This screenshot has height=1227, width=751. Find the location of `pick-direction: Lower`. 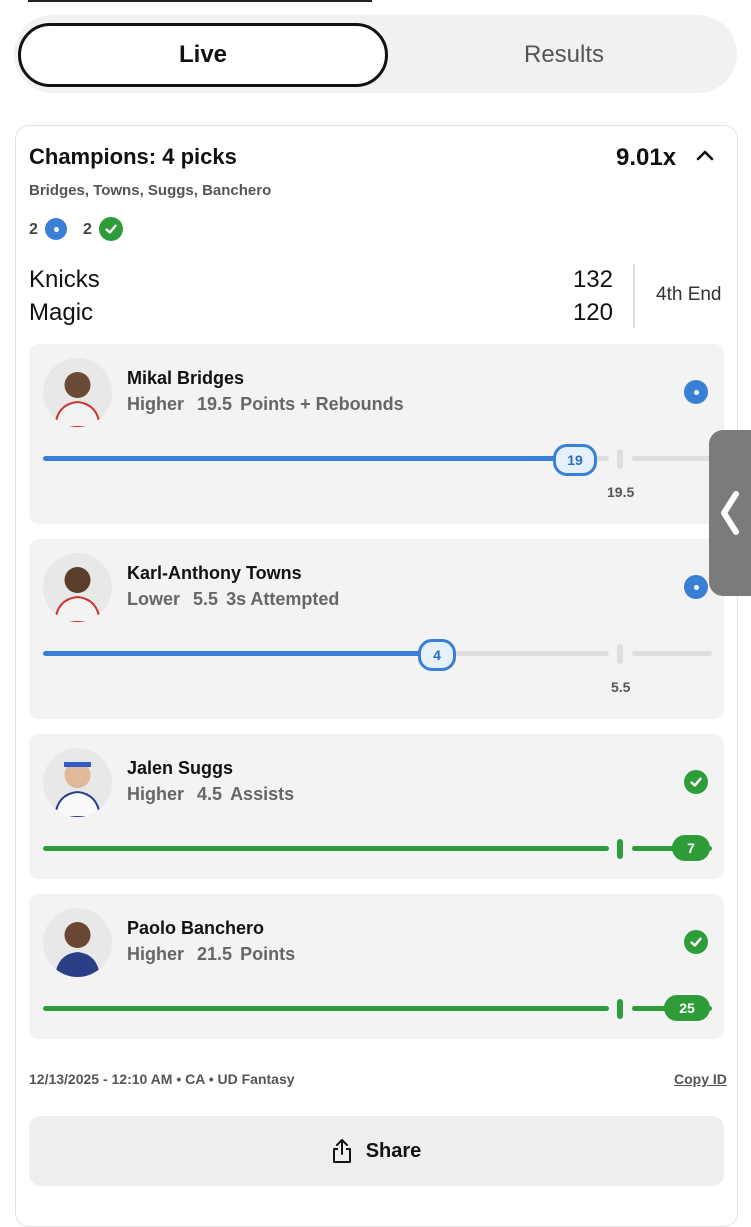

pick-direction: Lower is located at coordinates (154, 599).